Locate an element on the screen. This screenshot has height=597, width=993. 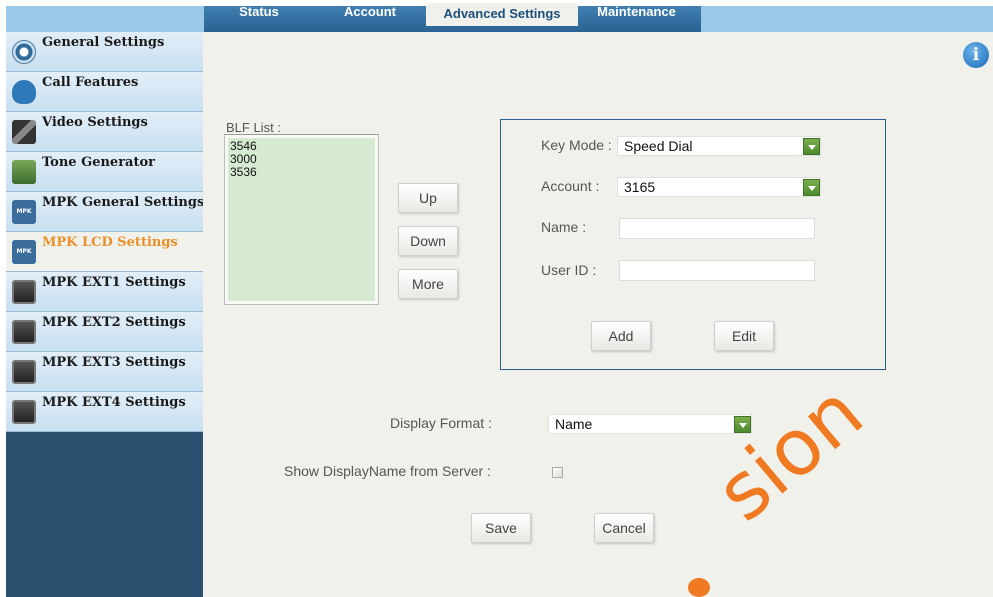
blf-list-frame: 3546 3000 3536 is located at coordinates (301, 219).